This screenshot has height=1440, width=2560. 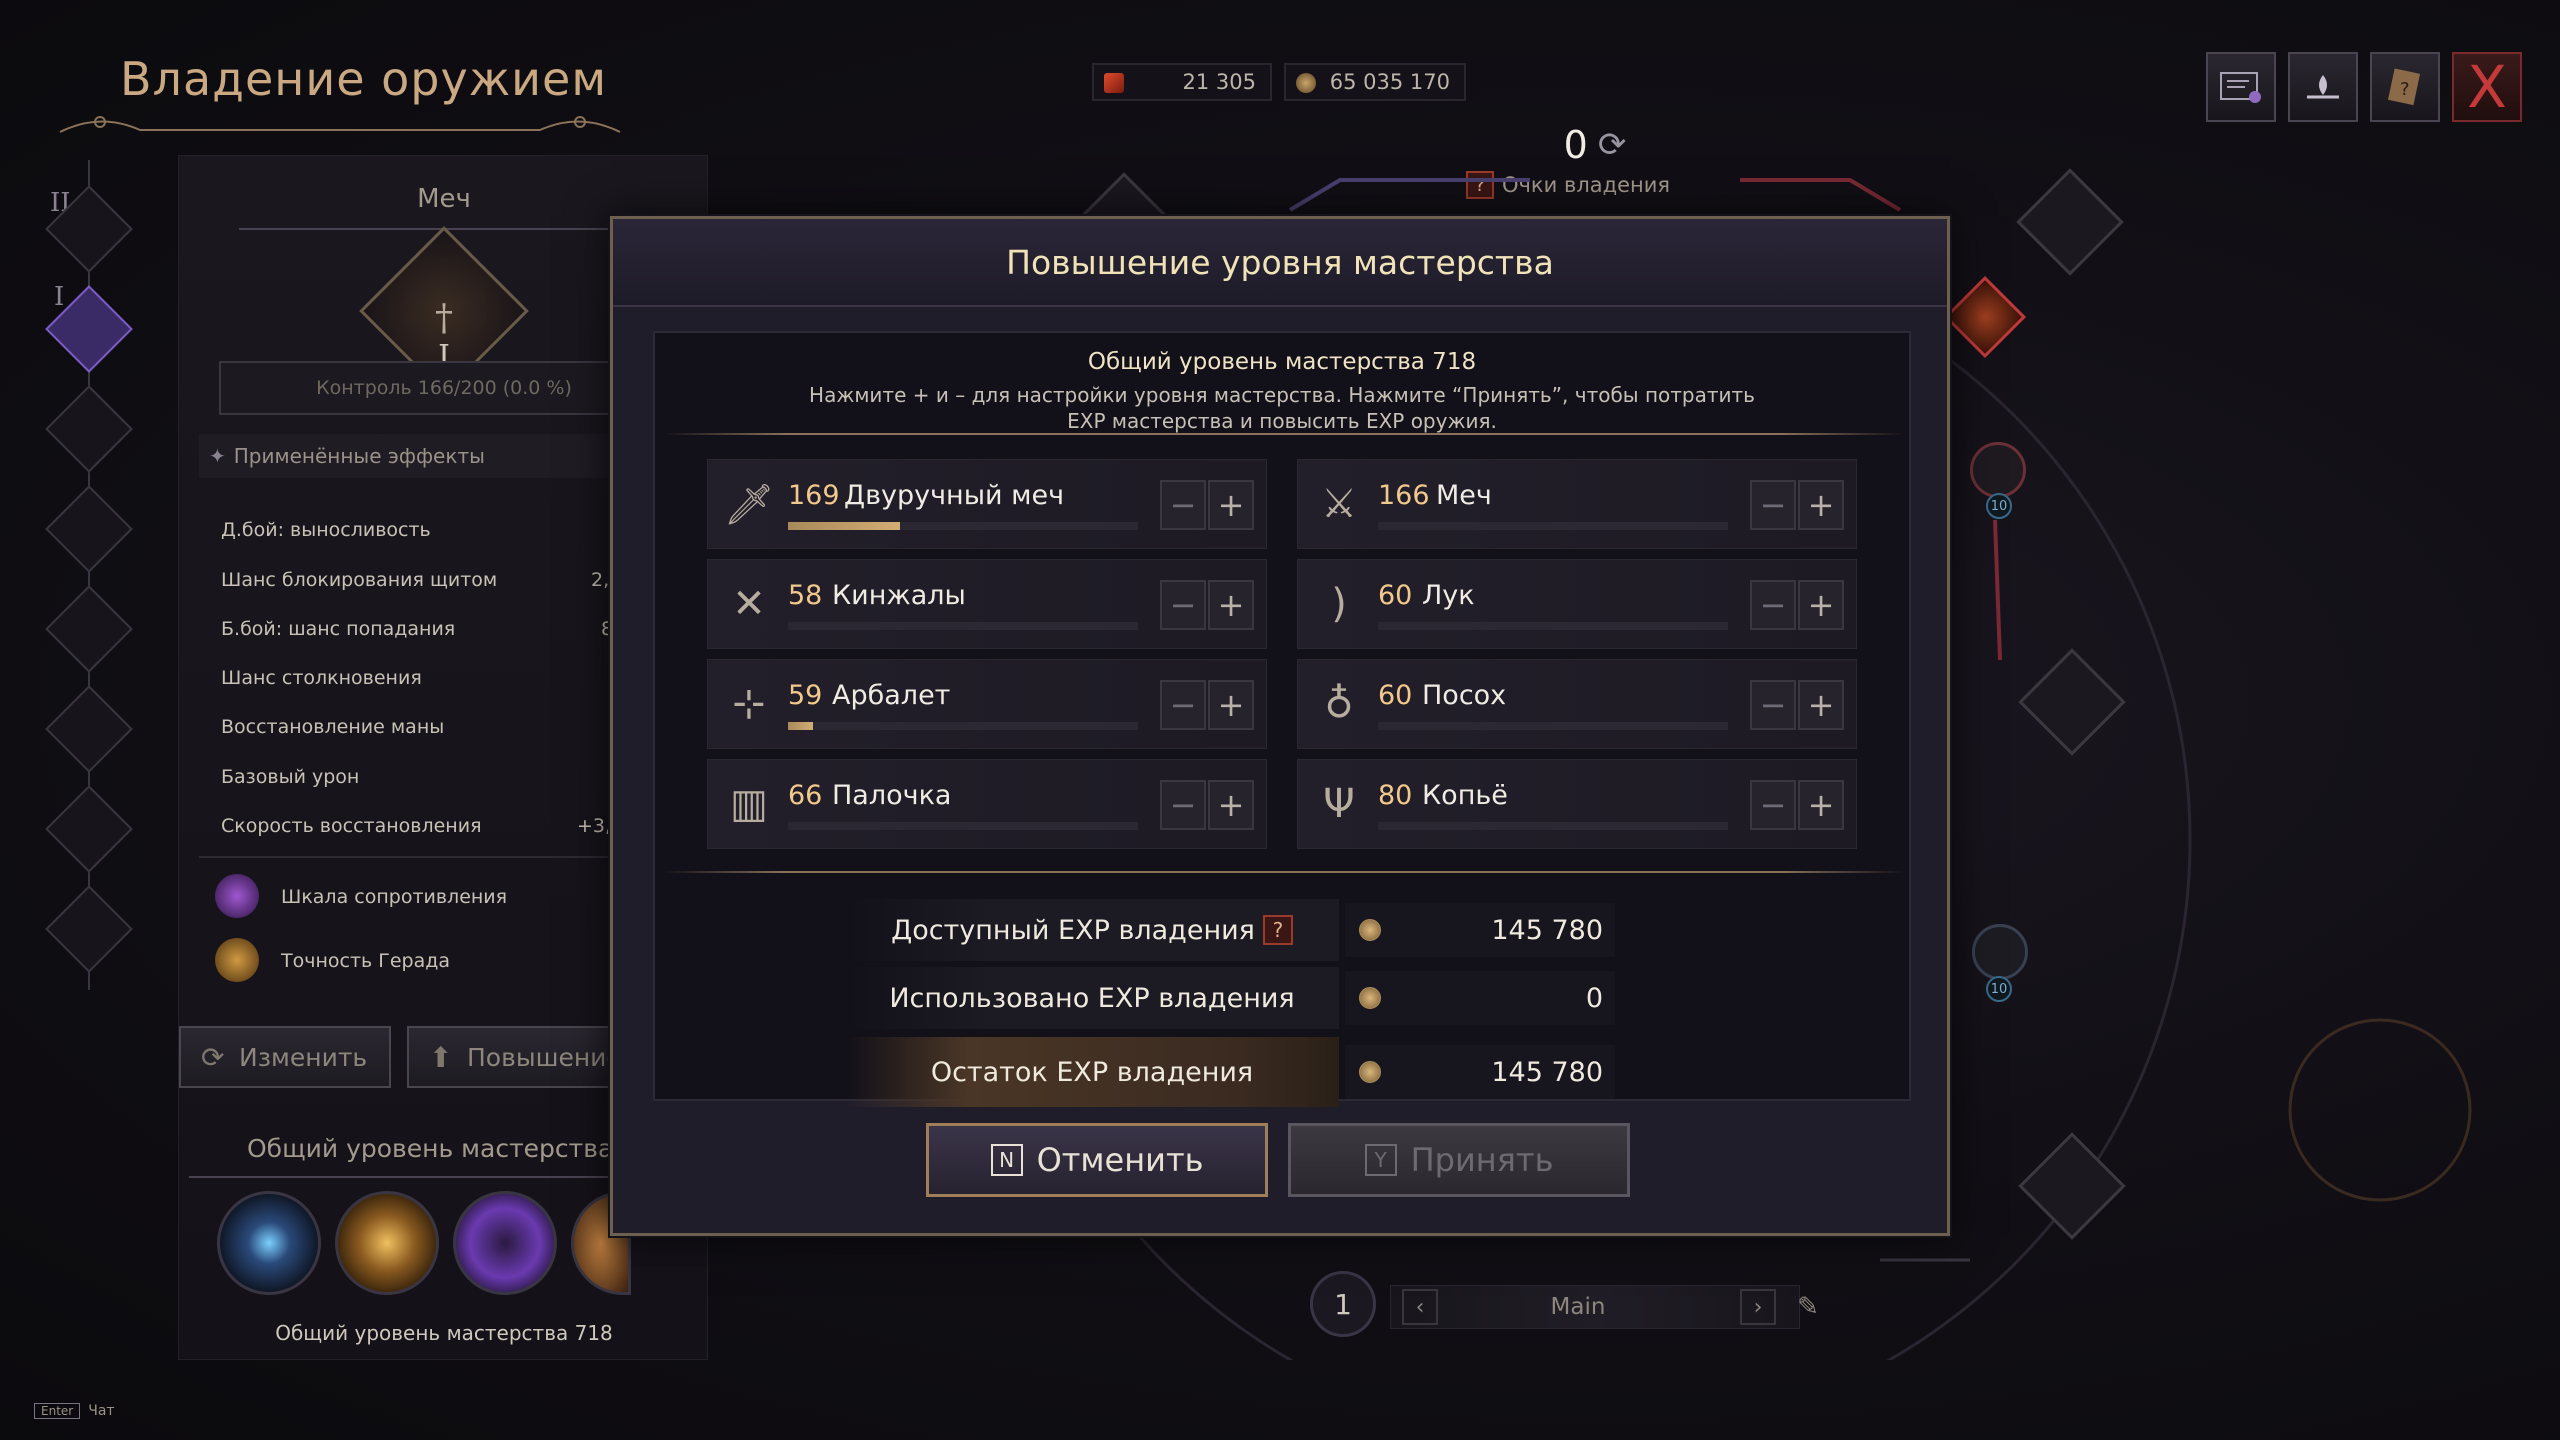 What do you see at coordinates (1578, 1307) in the screenshot?
I see `preset-name: Main` at bounding box center [1578, 1307].